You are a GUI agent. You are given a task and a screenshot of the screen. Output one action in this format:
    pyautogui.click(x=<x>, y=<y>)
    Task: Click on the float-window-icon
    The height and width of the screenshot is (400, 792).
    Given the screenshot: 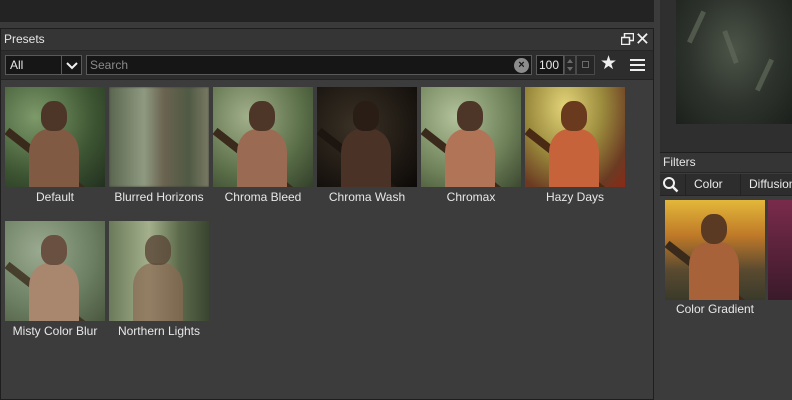 What is the action you would take?
    pyautogui.click(x=627, y=39)
    